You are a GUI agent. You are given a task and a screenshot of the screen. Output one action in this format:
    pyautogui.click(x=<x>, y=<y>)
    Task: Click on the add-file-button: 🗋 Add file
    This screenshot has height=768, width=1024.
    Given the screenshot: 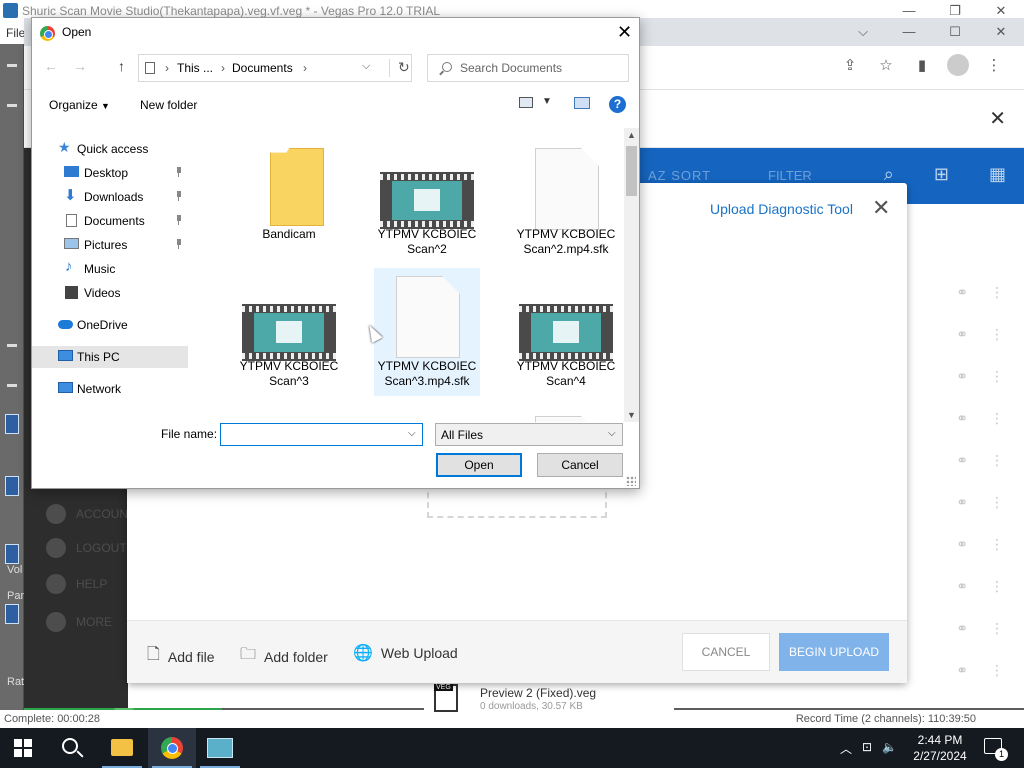 What is the action you would take?
    pyautogui.click(x=181, y=656)
    